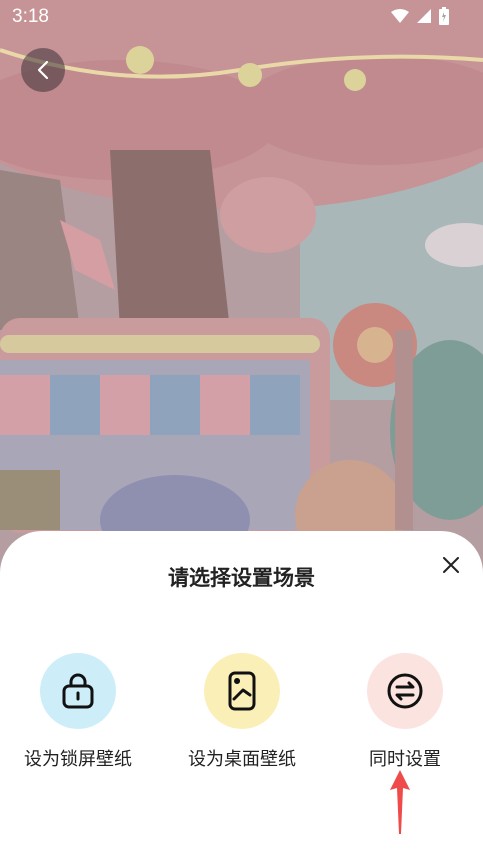  I want to click on battery-icon, so click(444, 16).